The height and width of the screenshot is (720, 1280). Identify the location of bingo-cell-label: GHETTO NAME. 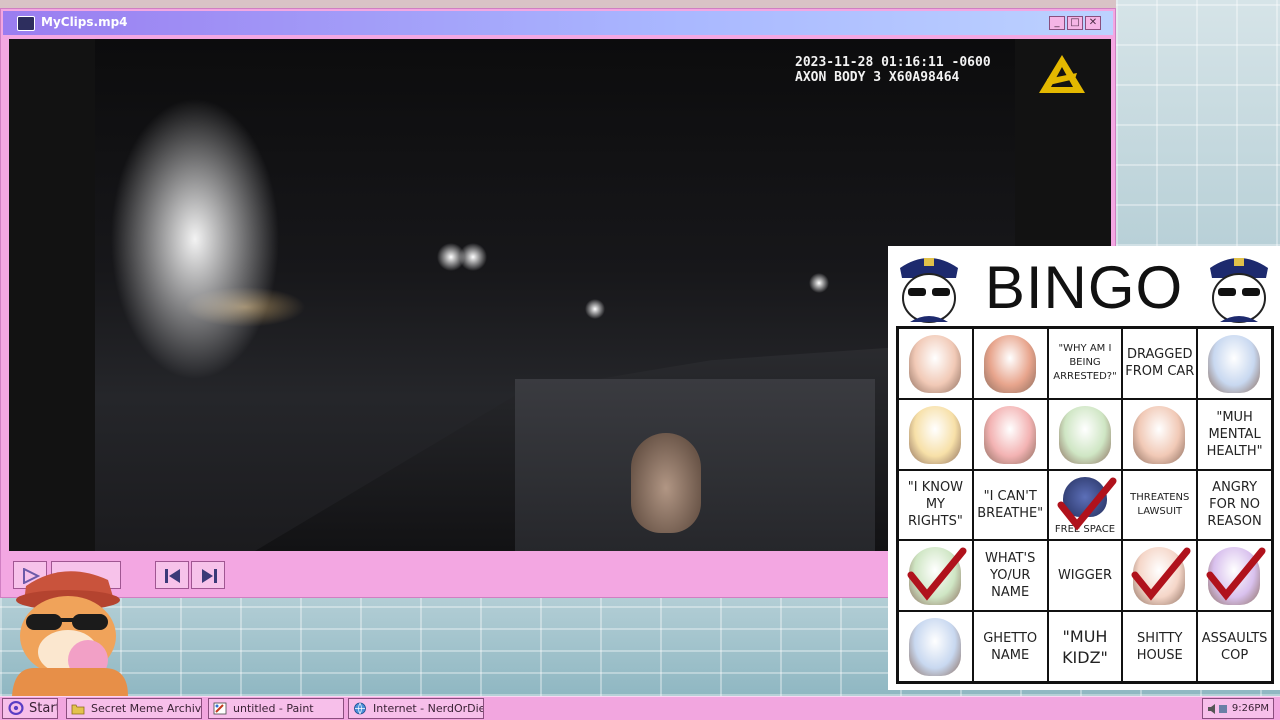
(1010, 646).